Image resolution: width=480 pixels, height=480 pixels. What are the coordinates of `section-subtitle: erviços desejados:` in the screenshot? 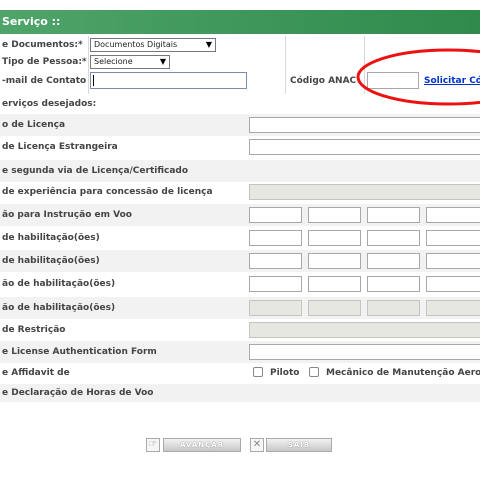 It's located at (49, 104).